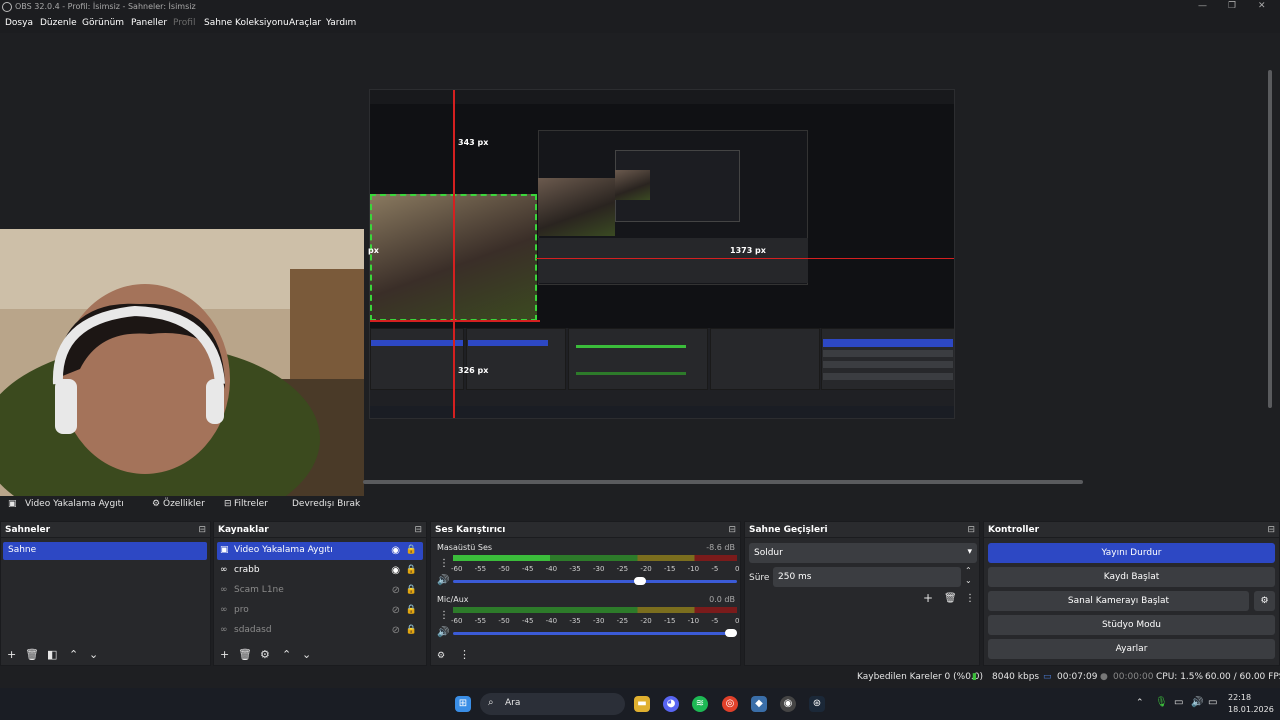 The height and width of the screenshot is (720, 1280). I want to click on maximize-icon: ❐, so click(1232, 6).